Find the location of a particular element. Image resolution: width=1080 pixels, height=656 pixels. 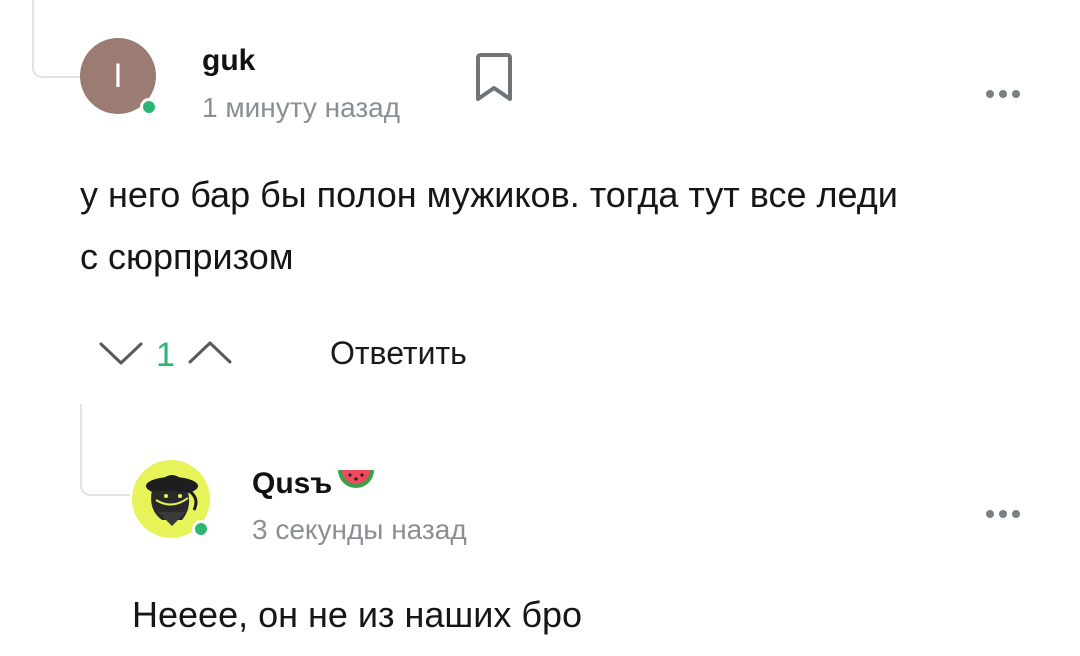

thread-line-top is located at coordinates (57, 39).